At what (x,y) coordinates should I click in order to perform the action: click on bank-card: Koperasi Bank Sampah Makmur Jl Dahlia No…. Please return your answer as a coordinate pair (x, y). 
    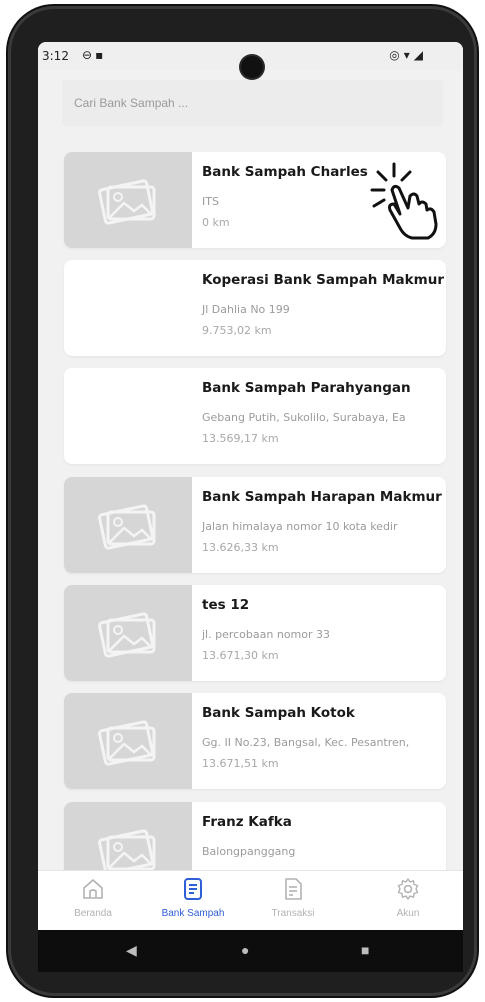
    Looking at the image, I should click on (255, 308).